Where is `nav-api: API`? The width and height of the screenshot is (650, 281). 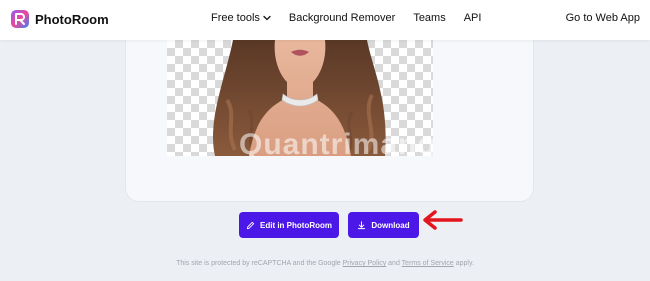
nav-api: API is located at coordinates (473, 18).